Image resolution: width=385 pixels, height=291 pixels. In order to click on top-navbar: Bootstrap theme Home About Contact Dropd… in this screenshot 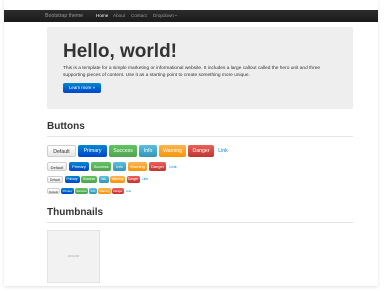, I will do `click(191, 16)`.